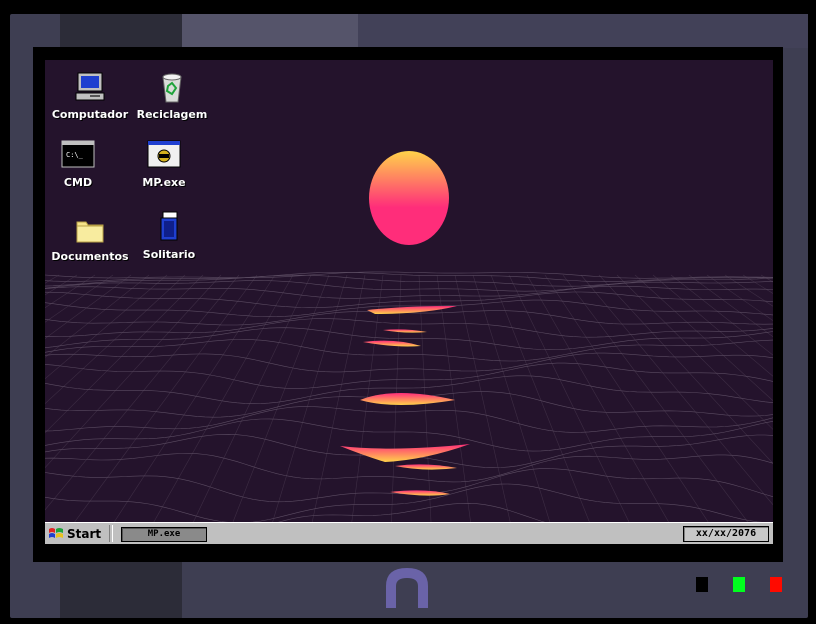 Image resolution: width=816 pixels, height=624 pixels. Describe the element at coordinates (75, 155) in the screenshot. I see `cmd-prompt-text: C:\_` at that location.